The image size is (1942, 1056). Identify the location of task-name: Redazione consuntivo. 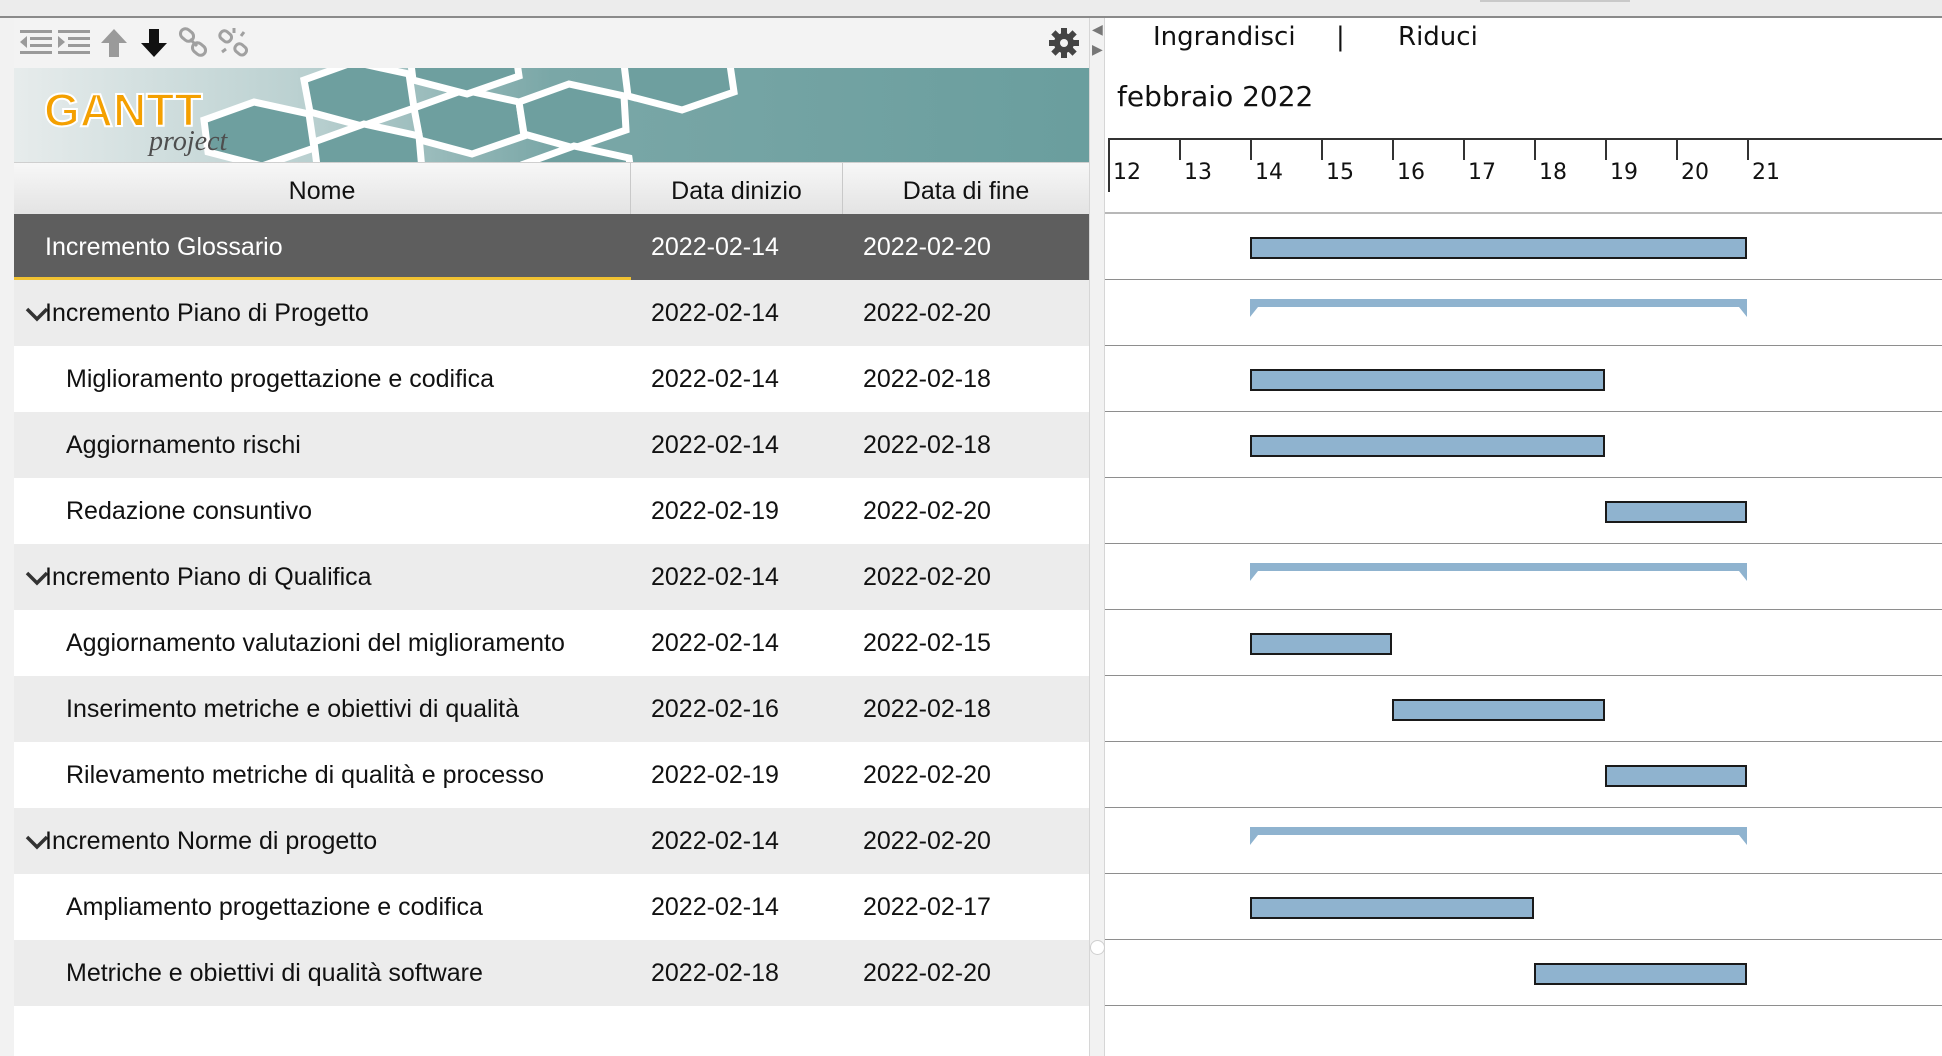
(189, 511).